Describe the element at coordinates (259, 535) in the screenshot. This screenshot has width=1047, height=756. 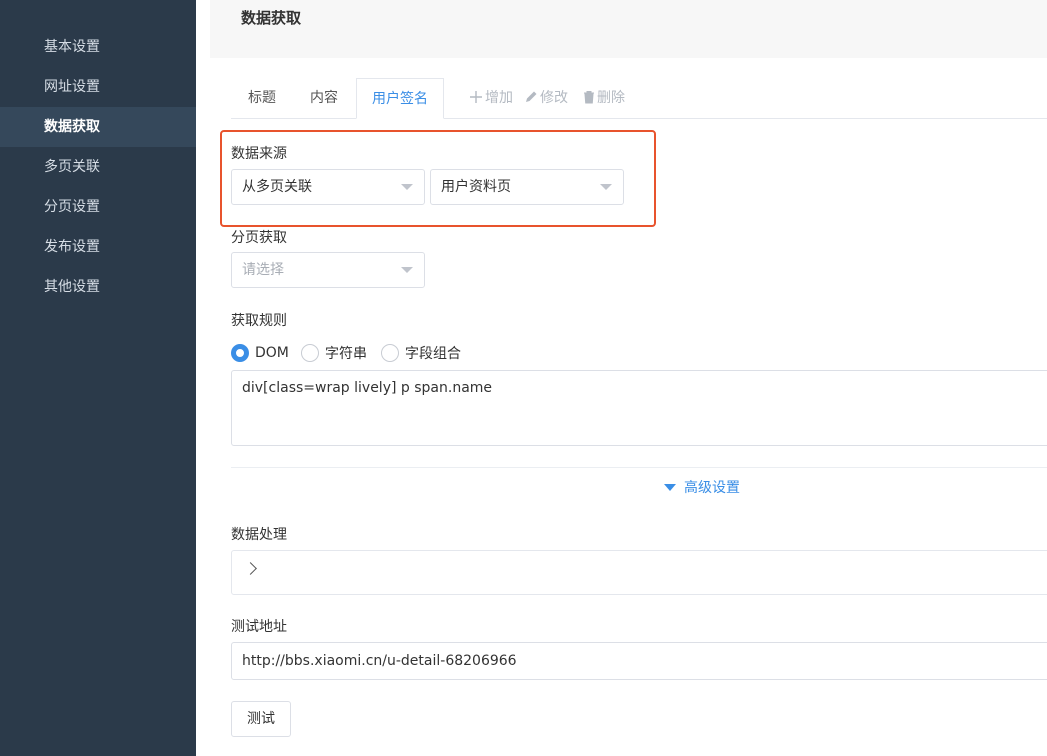
I see `processing-label: 数据处理` at that location.